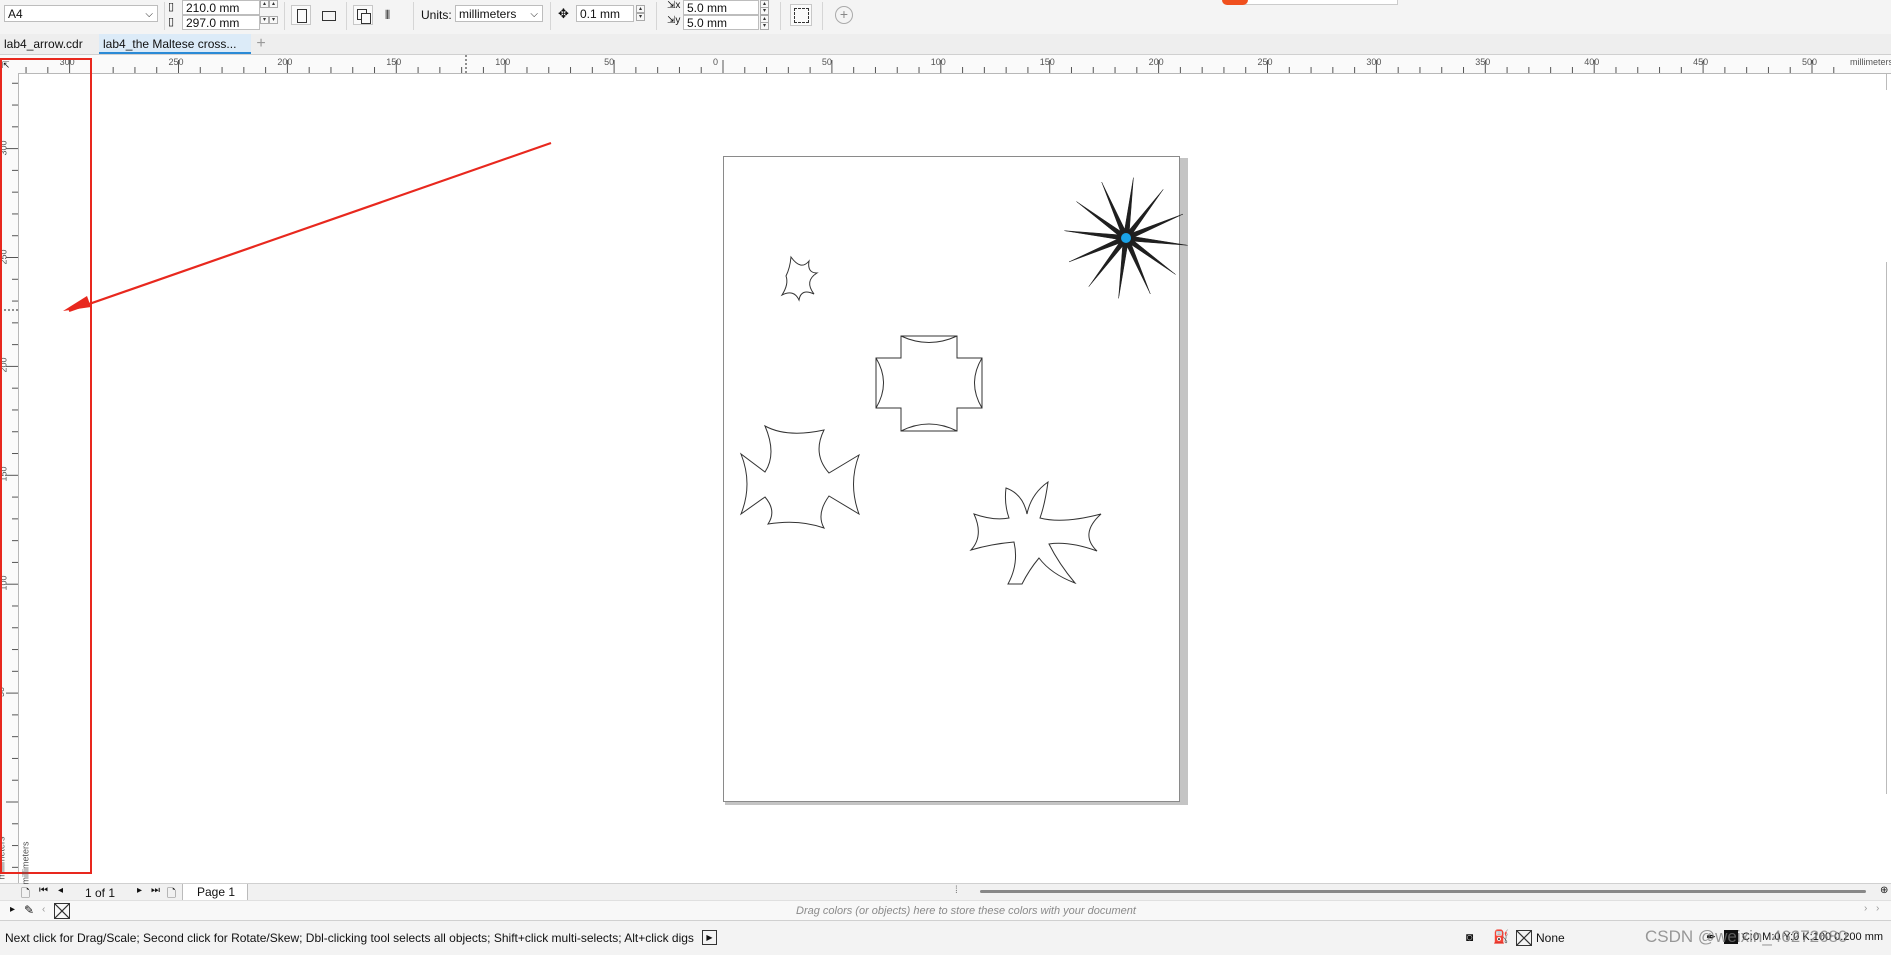 The width and height of the screenshot is (1891, 955). I want to click on ruler-label: 0, so click(716, 62).